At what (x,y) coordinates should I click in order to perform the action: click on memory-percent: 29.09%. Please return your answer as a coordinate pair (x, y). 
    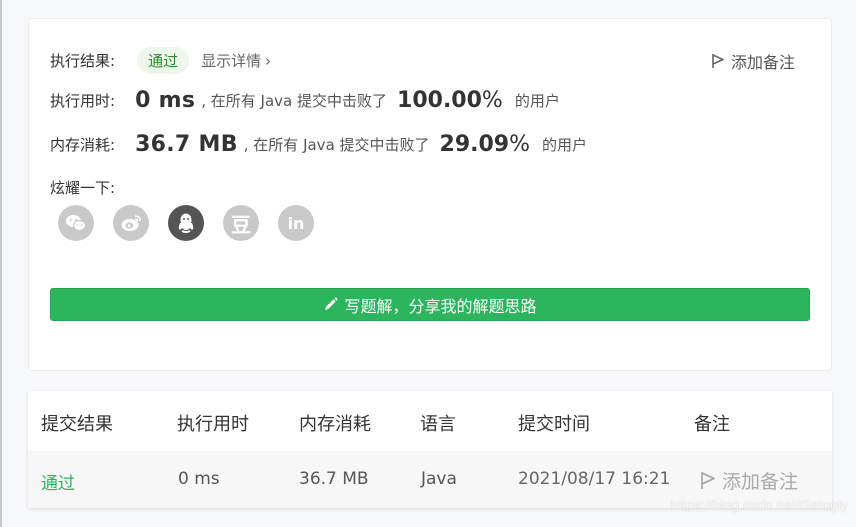
    Looking at the image, I should click on (485, 144).